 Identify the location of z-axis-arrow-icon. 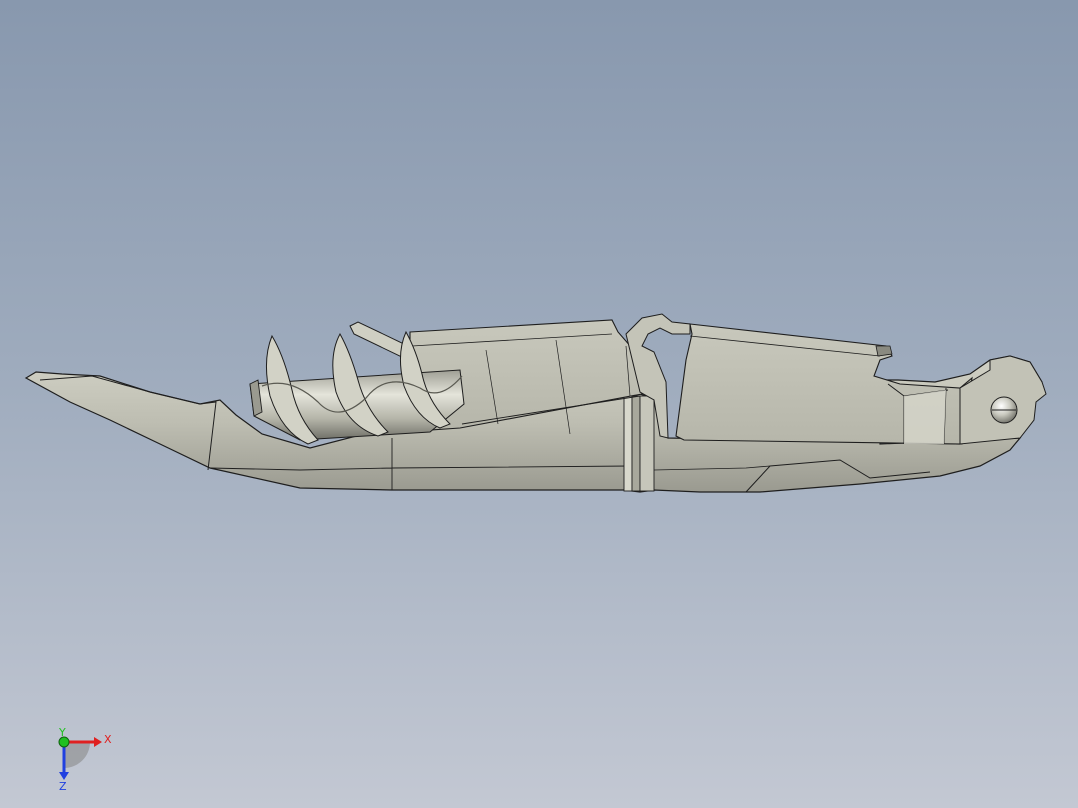
(64, 776).